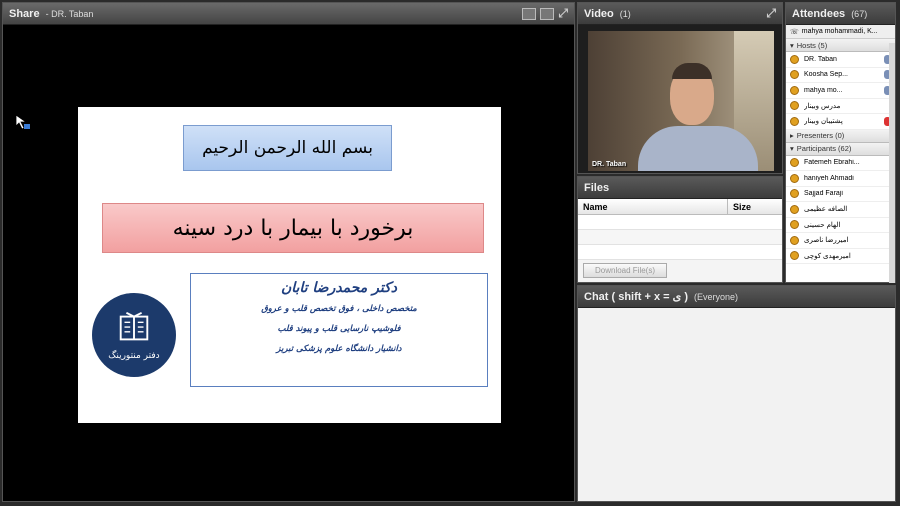  What do you see at coordinates (24, 13) in the screenshot?
I see `share-title: Share` at bounding box center [24, 13].